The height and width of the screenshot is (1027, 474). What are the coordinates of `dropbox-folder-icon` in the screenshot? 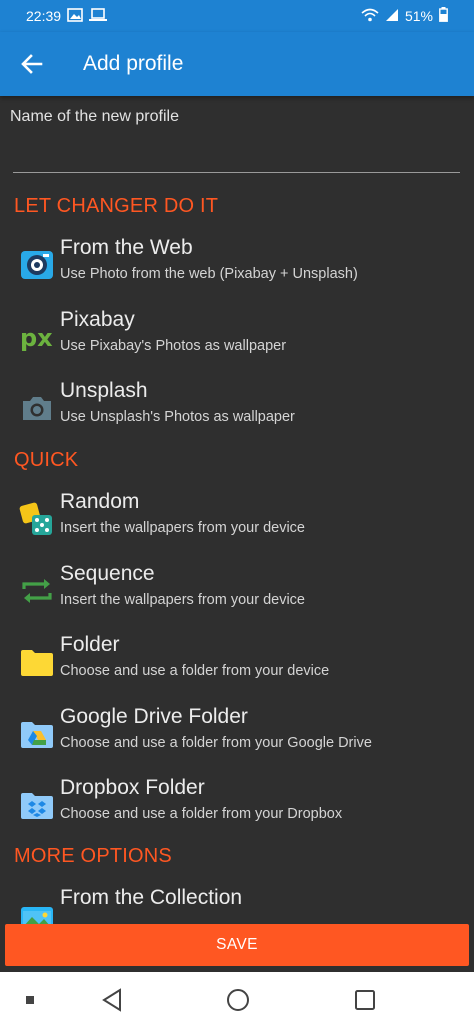 It's located at (37, 805).